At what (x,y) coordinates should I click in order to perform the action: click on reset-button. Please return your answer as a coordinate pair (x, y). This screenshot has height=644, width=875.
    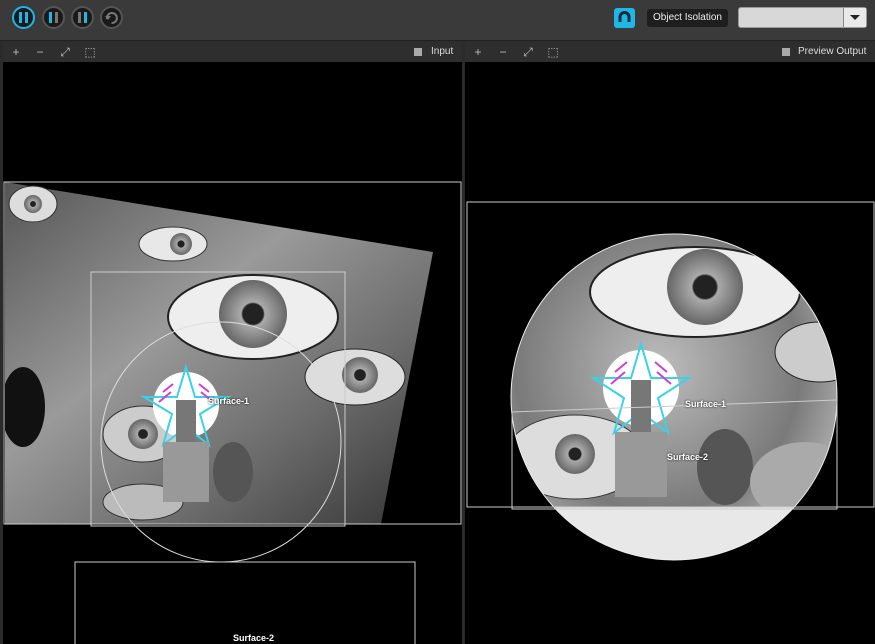
    Looking at the image, I should click on (111, 17).